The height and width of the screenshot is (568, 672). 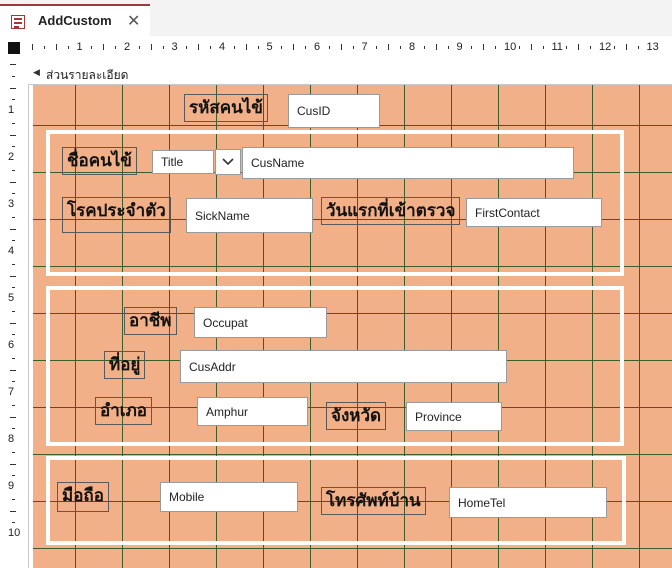 What do you see at coordinates (150, 321) in the screenshot?
I see `occupat-label: อาชีพ` at bounding box center [150, 321].